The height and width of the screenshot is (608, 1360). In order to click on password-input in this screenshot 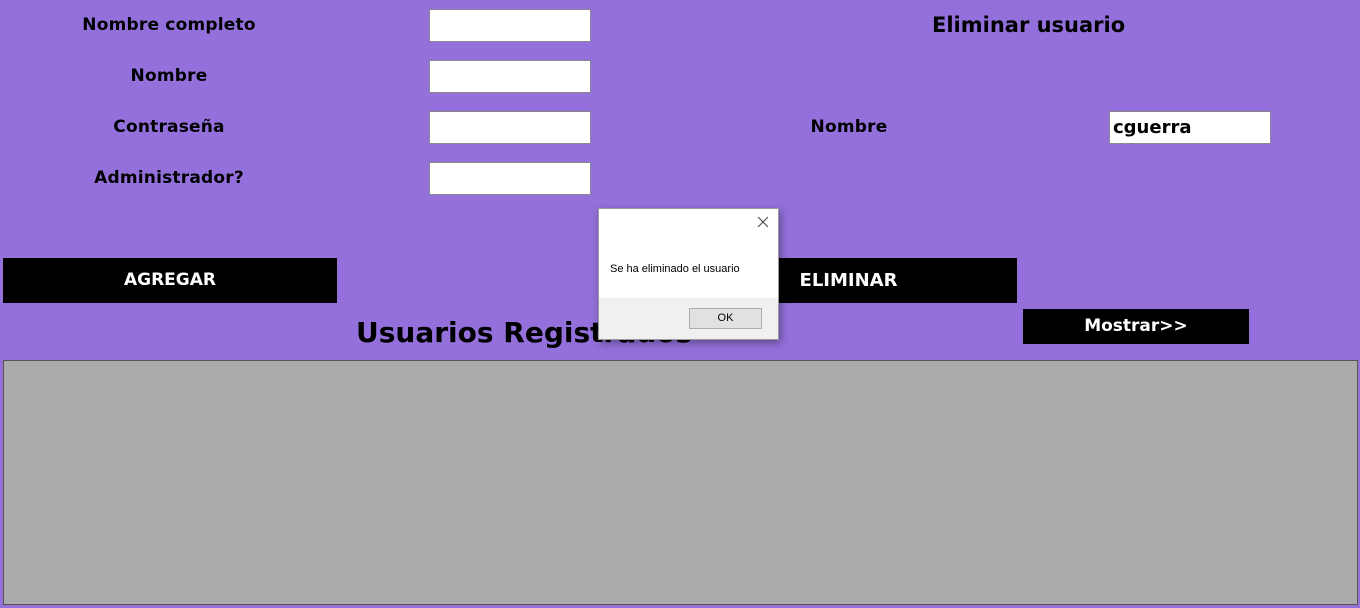, I will do `click(510, 127)`.